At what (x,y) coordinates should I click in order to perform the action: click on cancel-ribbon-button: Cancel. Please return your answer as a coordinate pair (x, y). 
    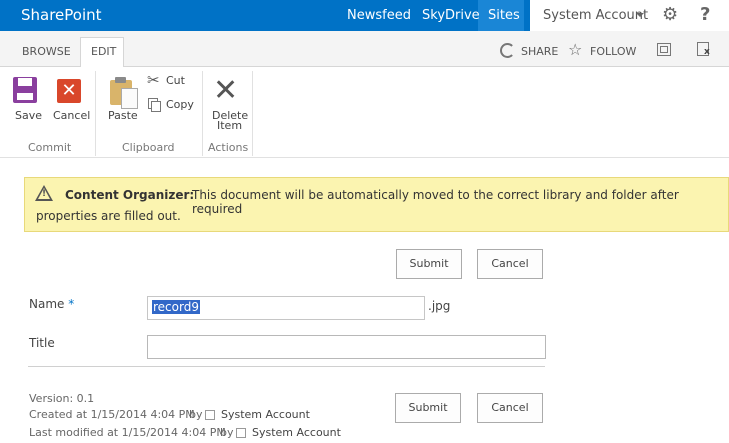
    Looking at the image, I should click on (71, 115).